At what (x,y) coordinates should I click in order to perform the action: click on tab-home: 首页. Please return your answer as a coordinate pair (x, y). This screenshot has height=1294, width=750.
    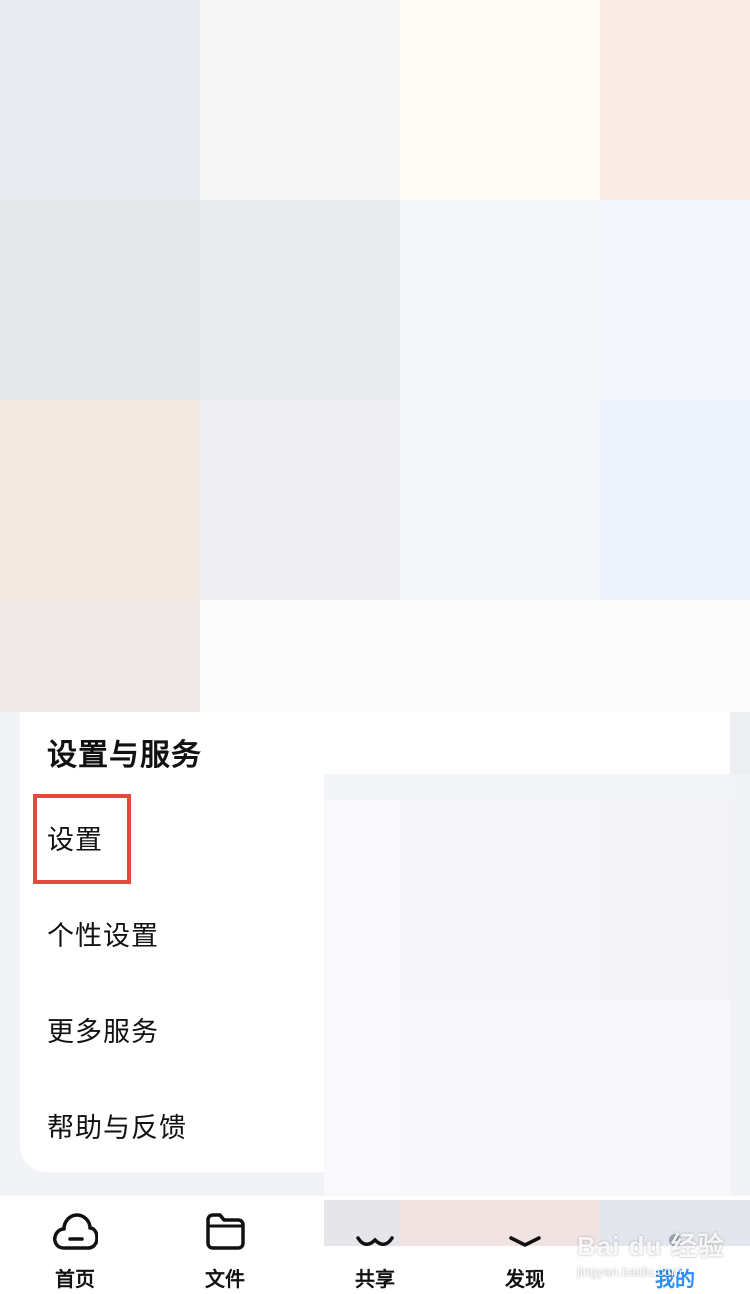
    Looking at the image, I should click on (75, 1245).